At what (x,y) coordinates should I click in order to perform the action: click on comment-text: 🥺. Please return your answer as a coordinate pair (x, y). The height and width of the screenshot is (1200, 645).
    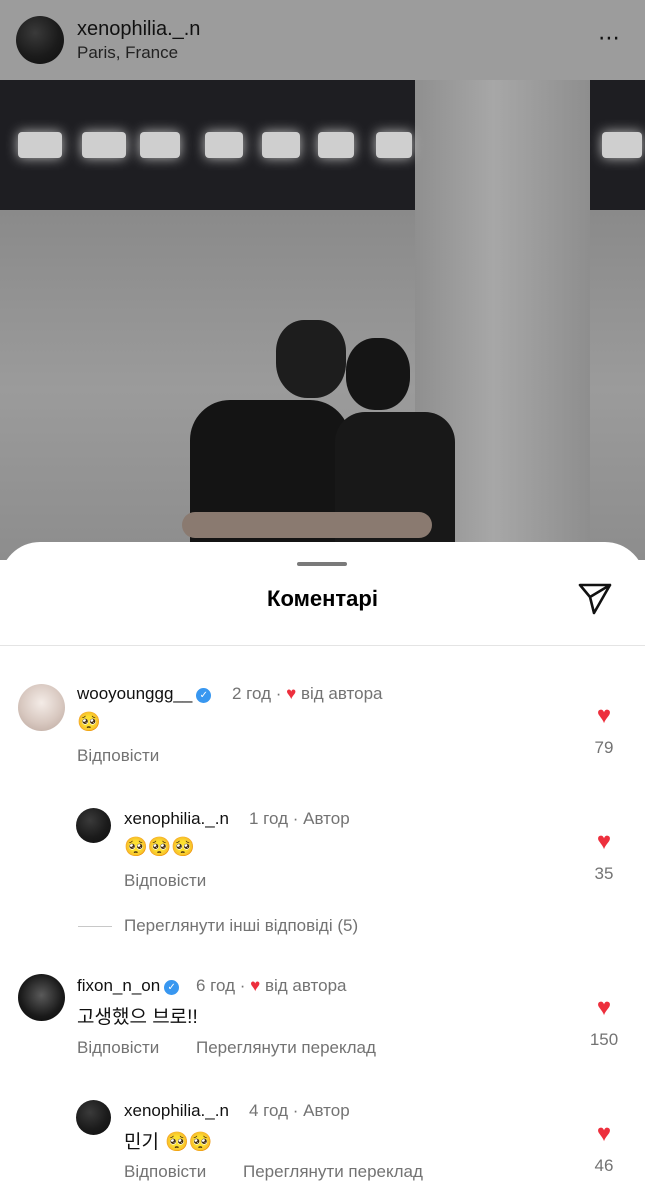
    Looking at the image, I should click on (89, 722).